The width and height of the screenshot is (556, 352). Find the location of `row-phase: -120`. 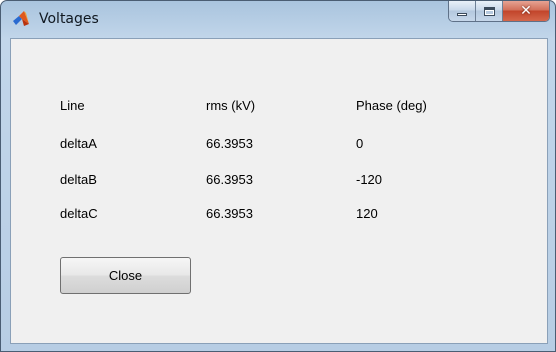

row-phase: -120 is located at coordinates (369, 179).